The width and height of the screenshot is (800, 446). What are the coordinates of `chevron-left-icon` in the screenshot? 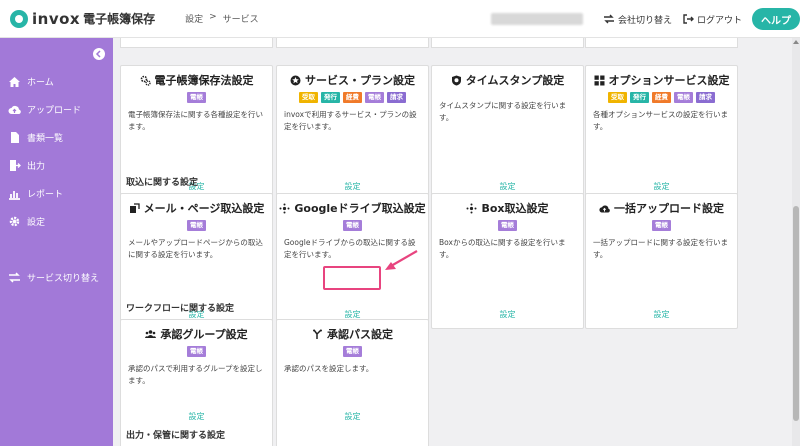 It's located at (98, 54).